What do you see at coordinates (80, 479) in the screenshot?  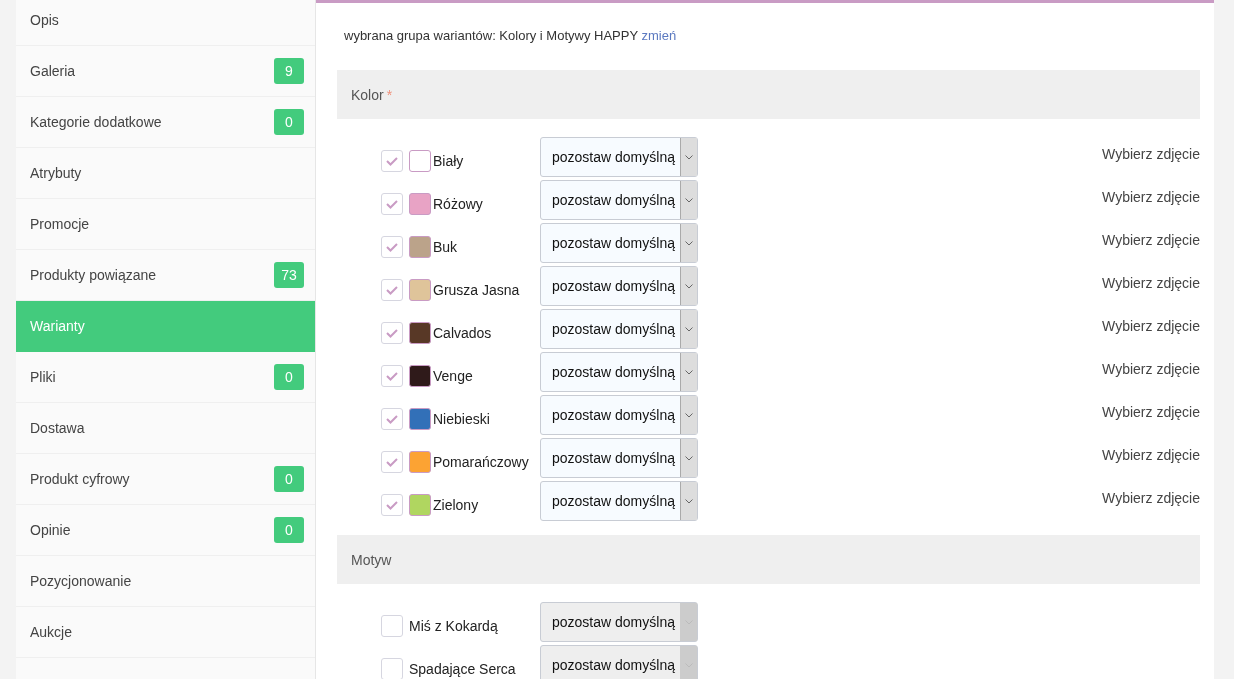 I see `sidebar-item-label: Produkt cyfrowy` at bounding box center [80, 479].